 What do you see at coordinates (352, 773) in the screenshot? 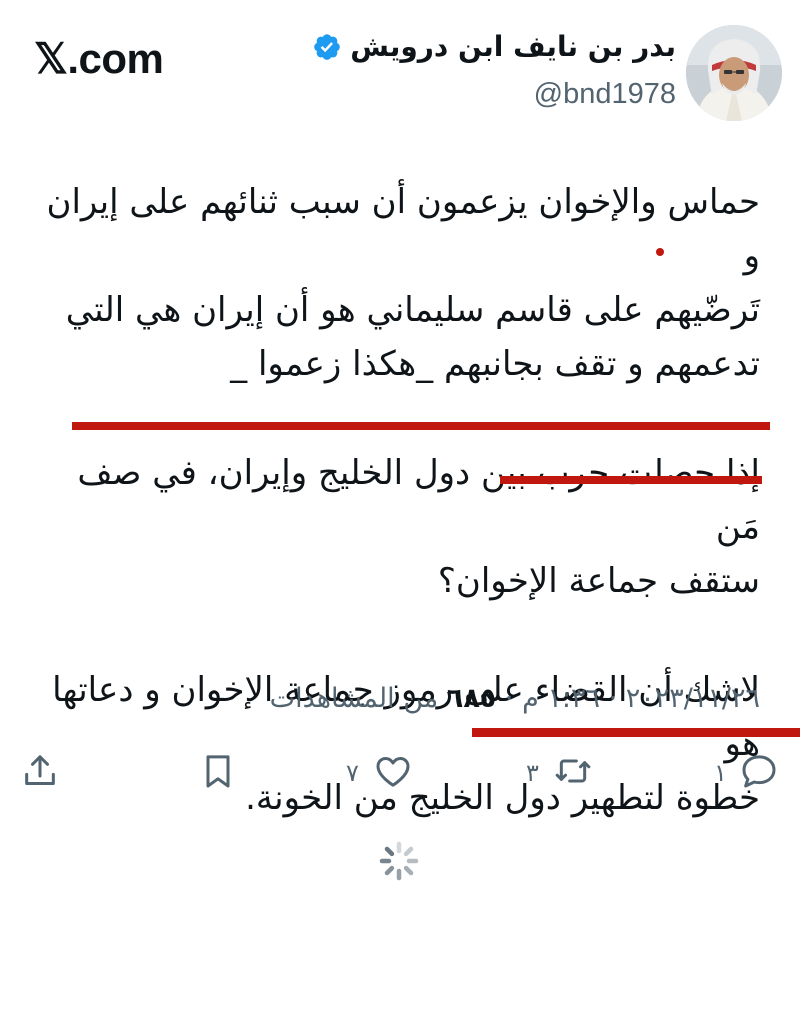
I see `like-count: ٧` at bounding box center [352, 773].